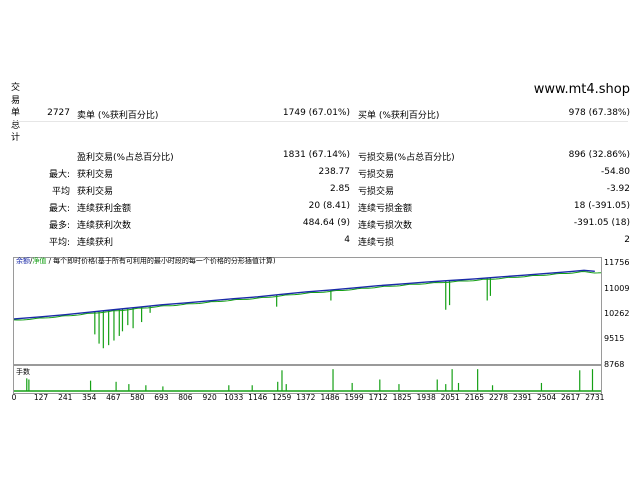 This screenshot has width=640, height=480. I want to click on x-tick: 580, so click(137, 397).